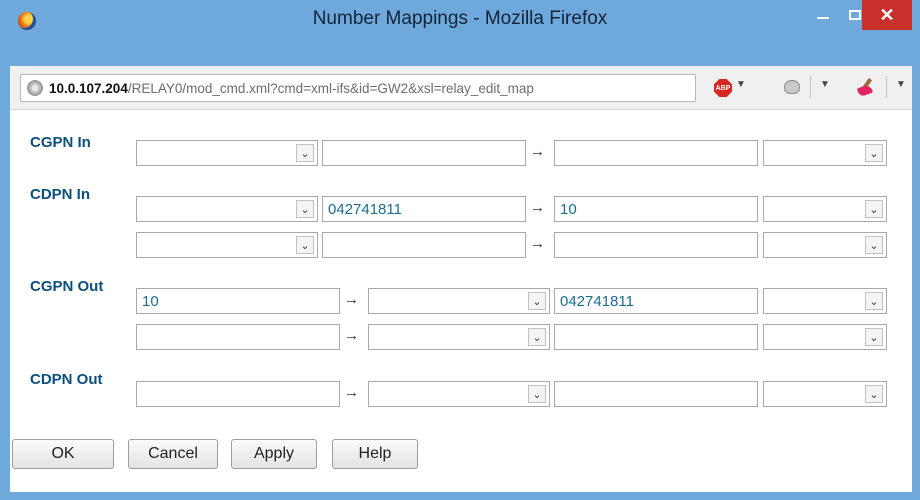 Image resolution: width=920 pixels, height=500 pixels. What do you see at coordinates (825, 337) in the screenshot?
I see `cgpn-out-output-select-2: ⌄` at bounding box center [825, 337].